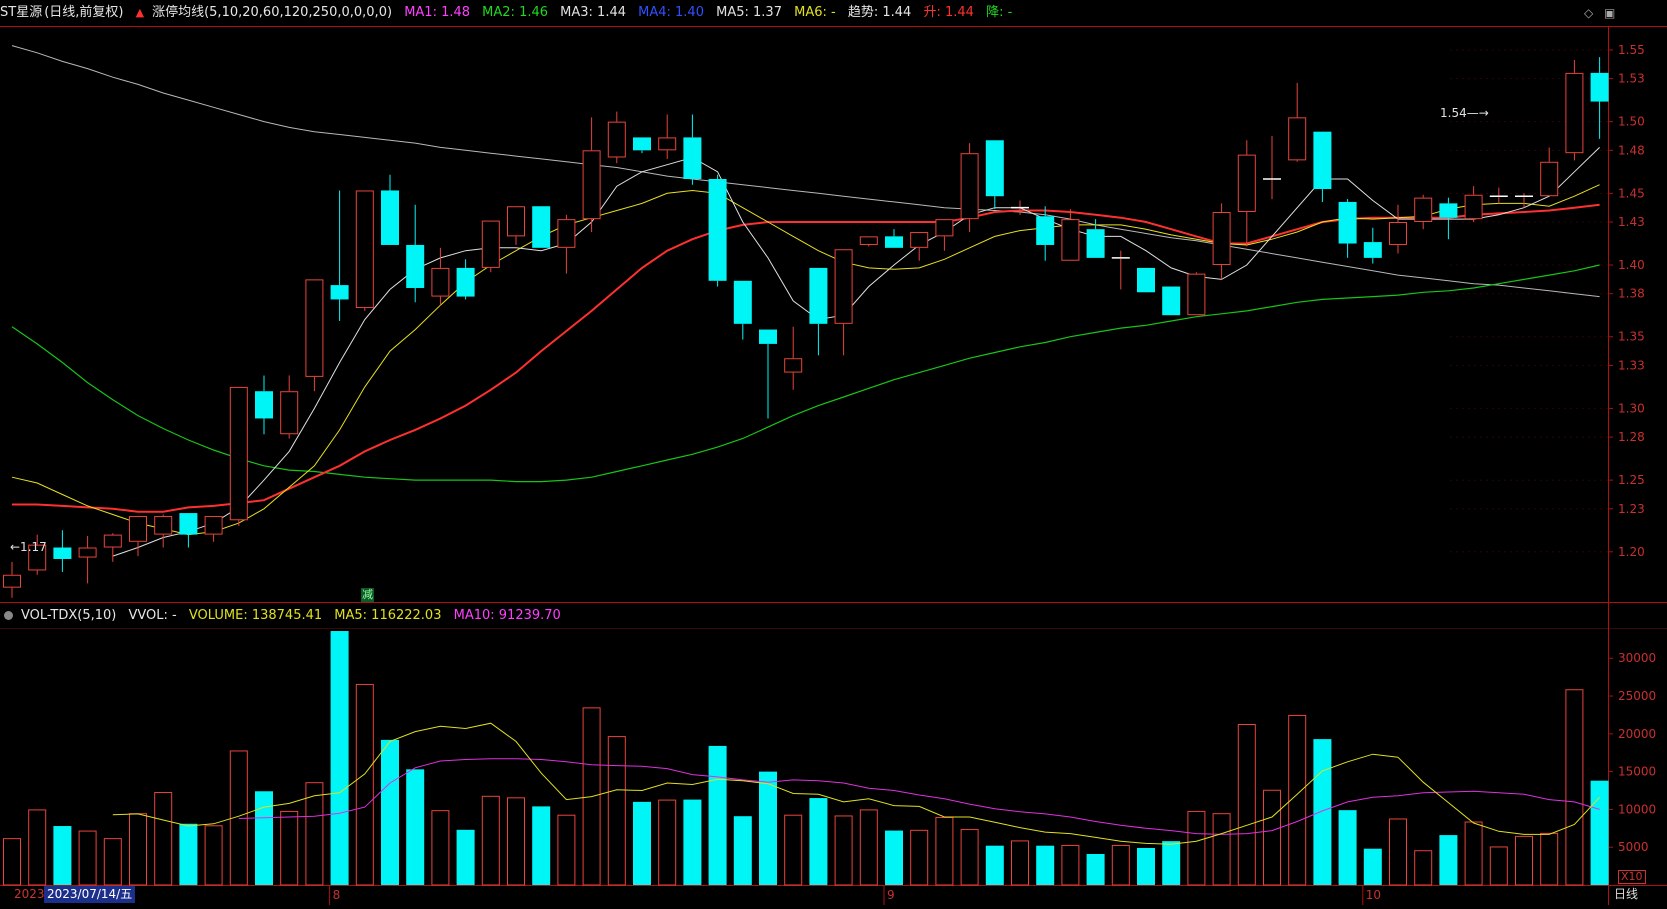 This screenshot has width=1667, height=909. I want to click on window-icon: ▣, so click(1609, 13).